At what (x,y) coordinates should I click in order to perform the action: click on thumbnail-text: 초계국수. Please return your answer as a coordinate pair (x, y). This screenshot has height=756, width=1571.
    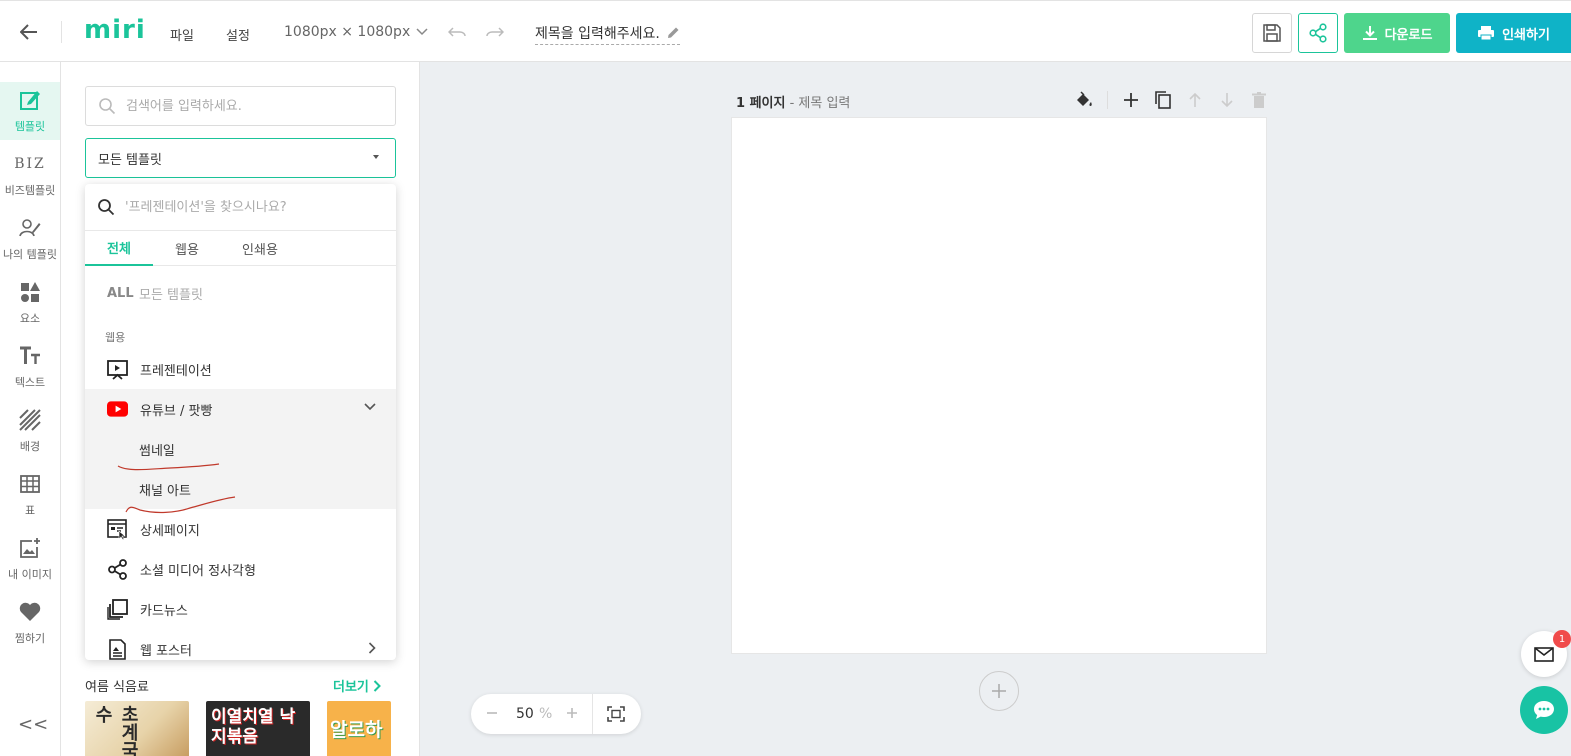
    Looking at the image, I should click on (115, 730).